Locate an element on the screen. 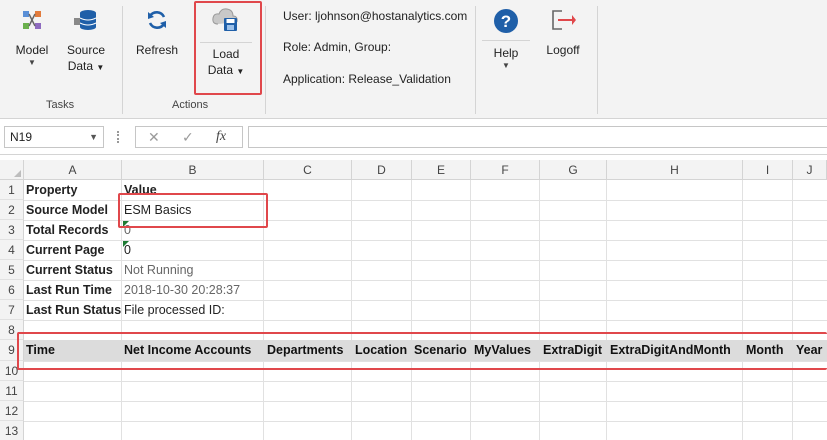 Image resolution: width=827 pixels, height=440 pixels. row-header-6: 6 is located at coordinates (12, 290).